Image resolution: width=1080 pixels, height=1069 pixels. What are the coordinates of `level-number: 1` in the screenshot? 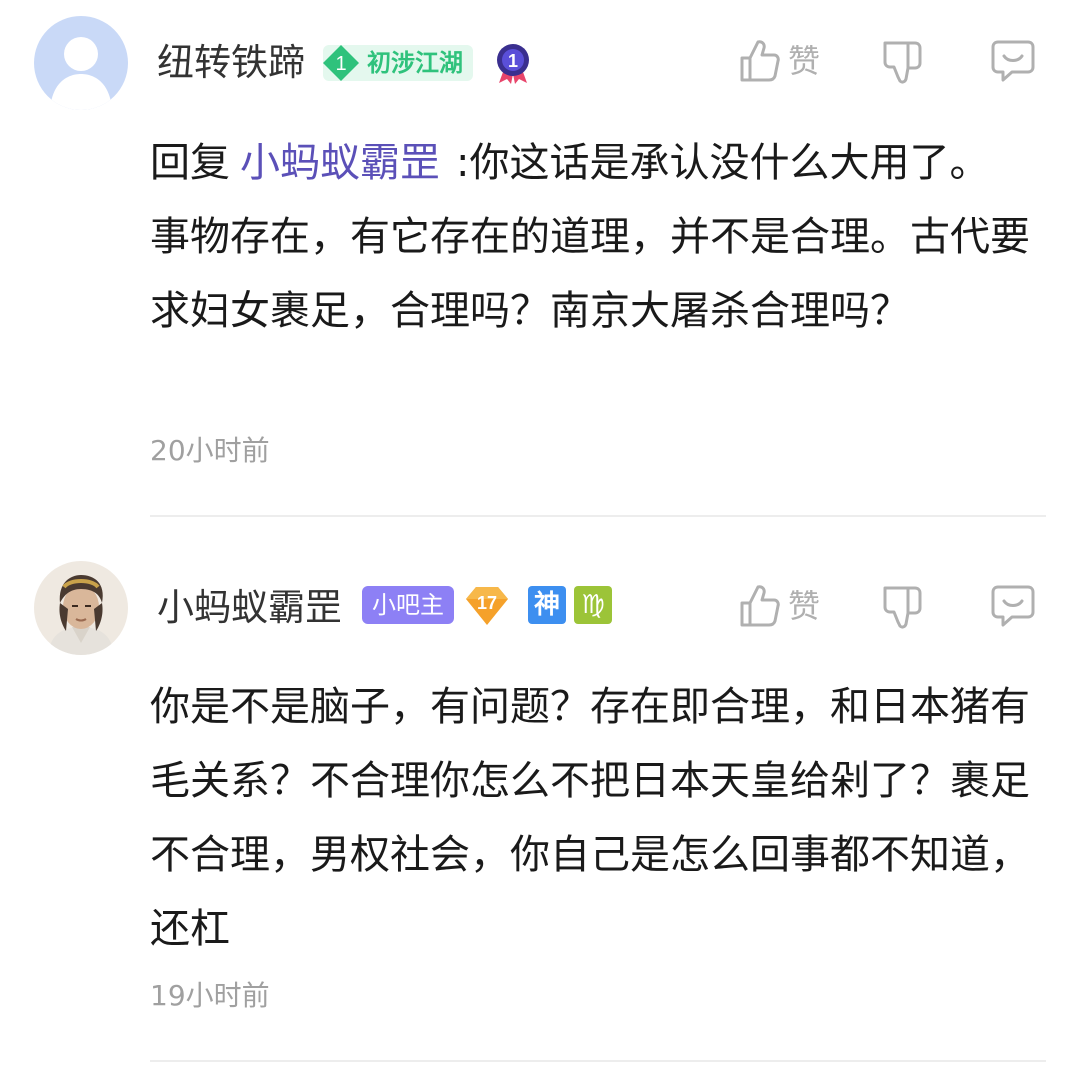 It's located at (340, 64).